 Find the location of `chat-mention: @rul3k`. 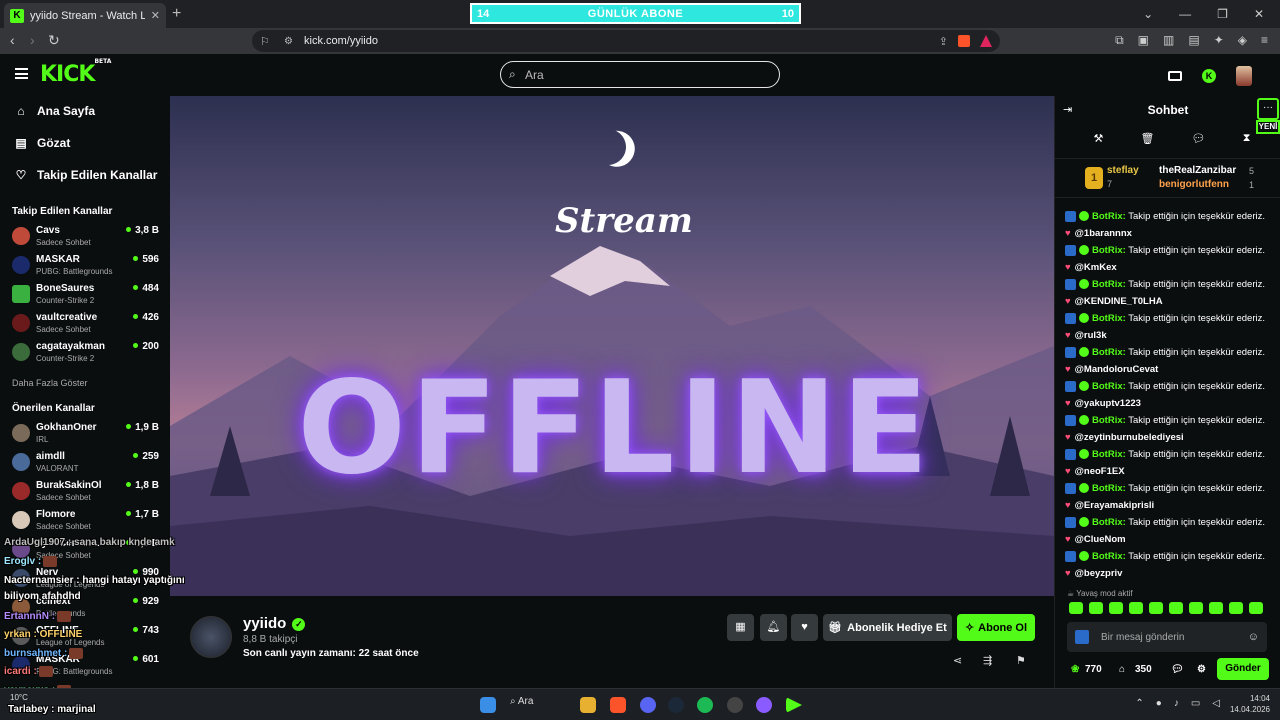

chat-mention: @rul3k is located at coordinates (1091, 335).